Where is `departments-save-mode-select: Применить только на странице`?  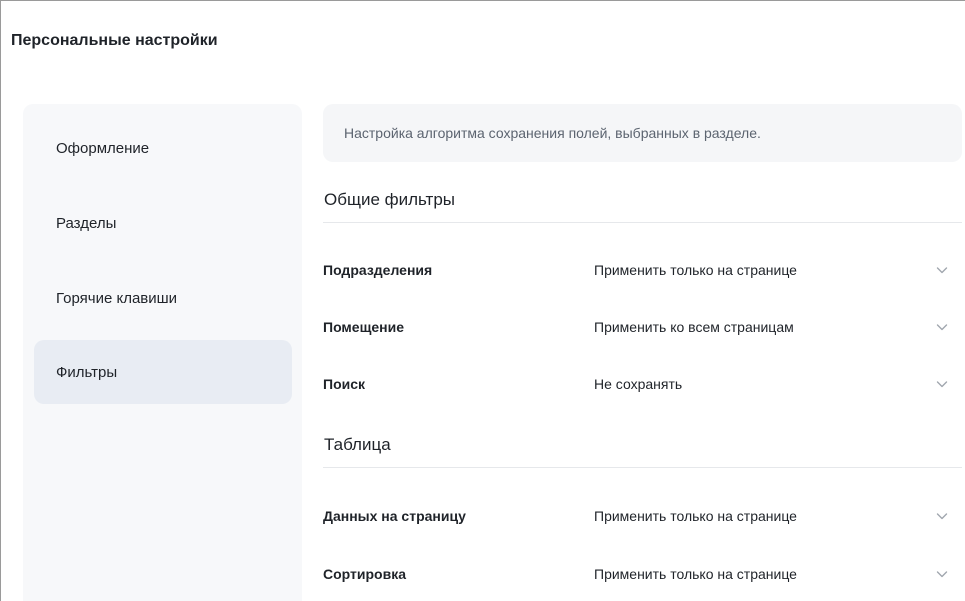 departments-save-mode-select: Применить только на странице is located at coordinates (771, 270).